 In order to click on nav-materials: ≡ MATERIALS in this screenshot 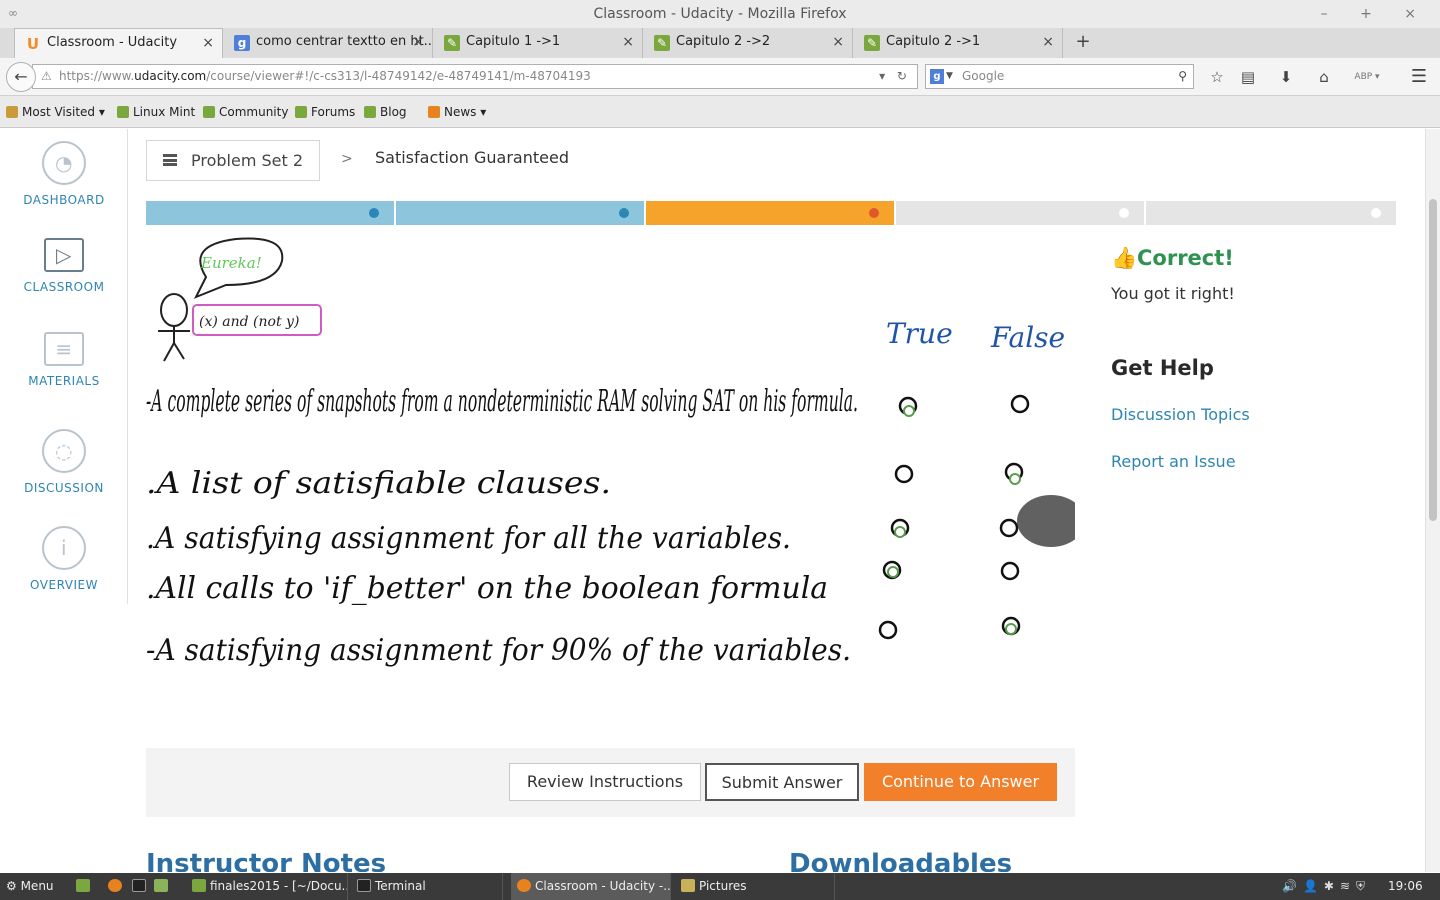, I will do `click(64, 360)`.